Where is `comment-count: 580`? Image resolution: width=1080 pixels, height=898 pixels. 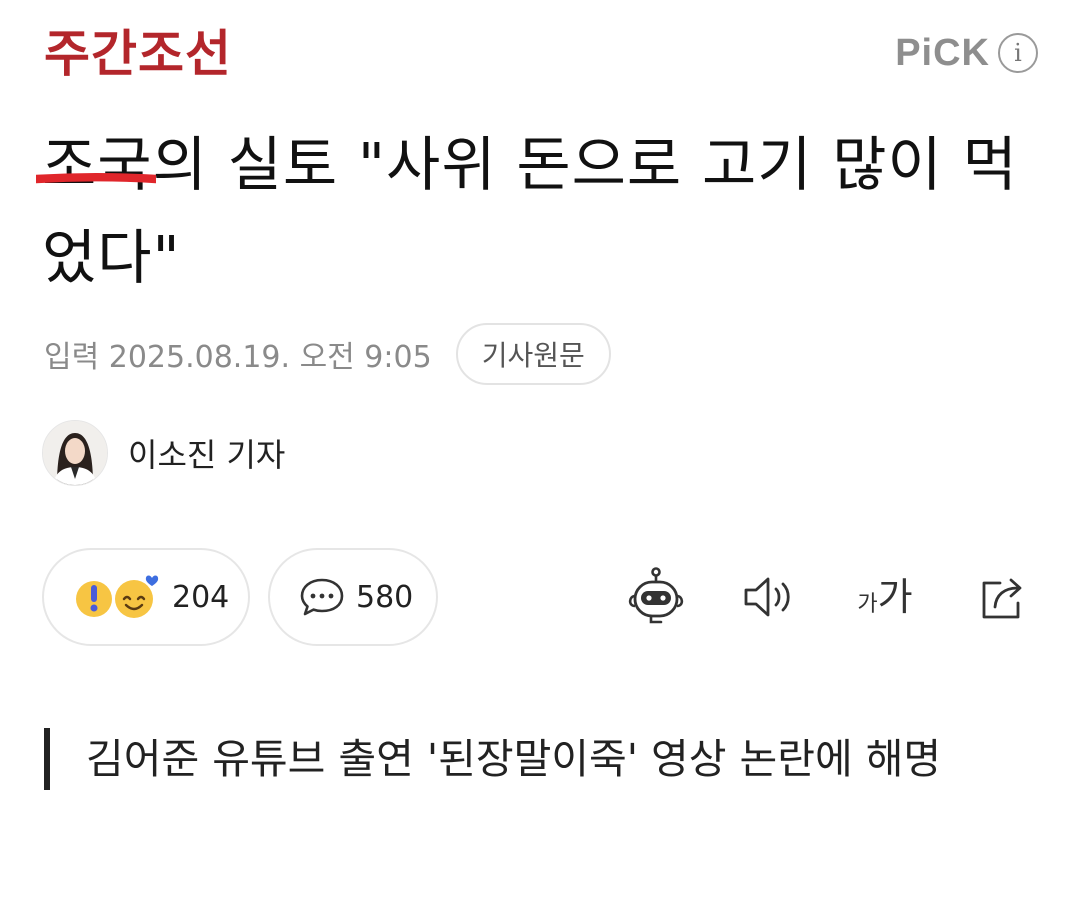
comment-count: 580 is located at coordinates (385, 597).